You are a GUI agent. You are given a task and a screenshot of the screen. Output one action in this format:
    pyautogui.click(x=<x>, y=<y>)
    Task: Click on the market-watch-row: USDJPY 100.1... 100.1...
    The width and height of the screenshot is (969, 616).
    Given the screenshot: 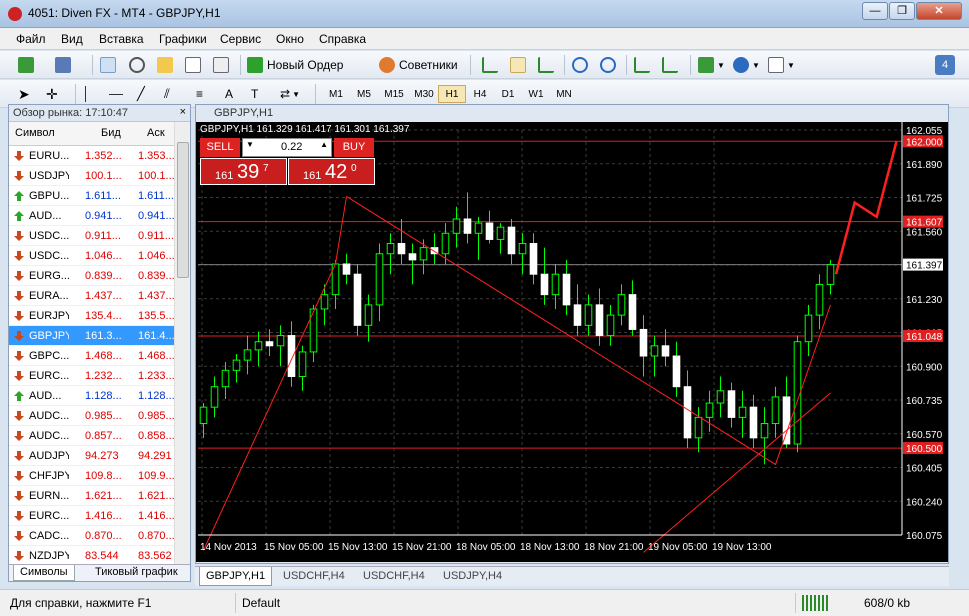 What is the action you would take?
    pyautogui.click(x=91, y=176)
    